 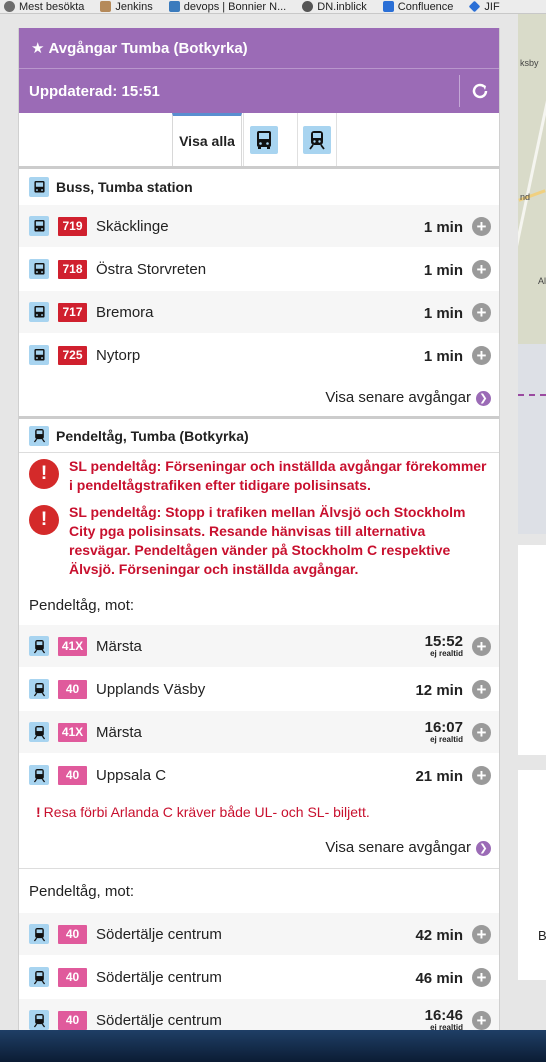 What do you see at coordinates (72, 312) in the screenshot?
I see `line-badge: 717` at bounding box center [72, 312].